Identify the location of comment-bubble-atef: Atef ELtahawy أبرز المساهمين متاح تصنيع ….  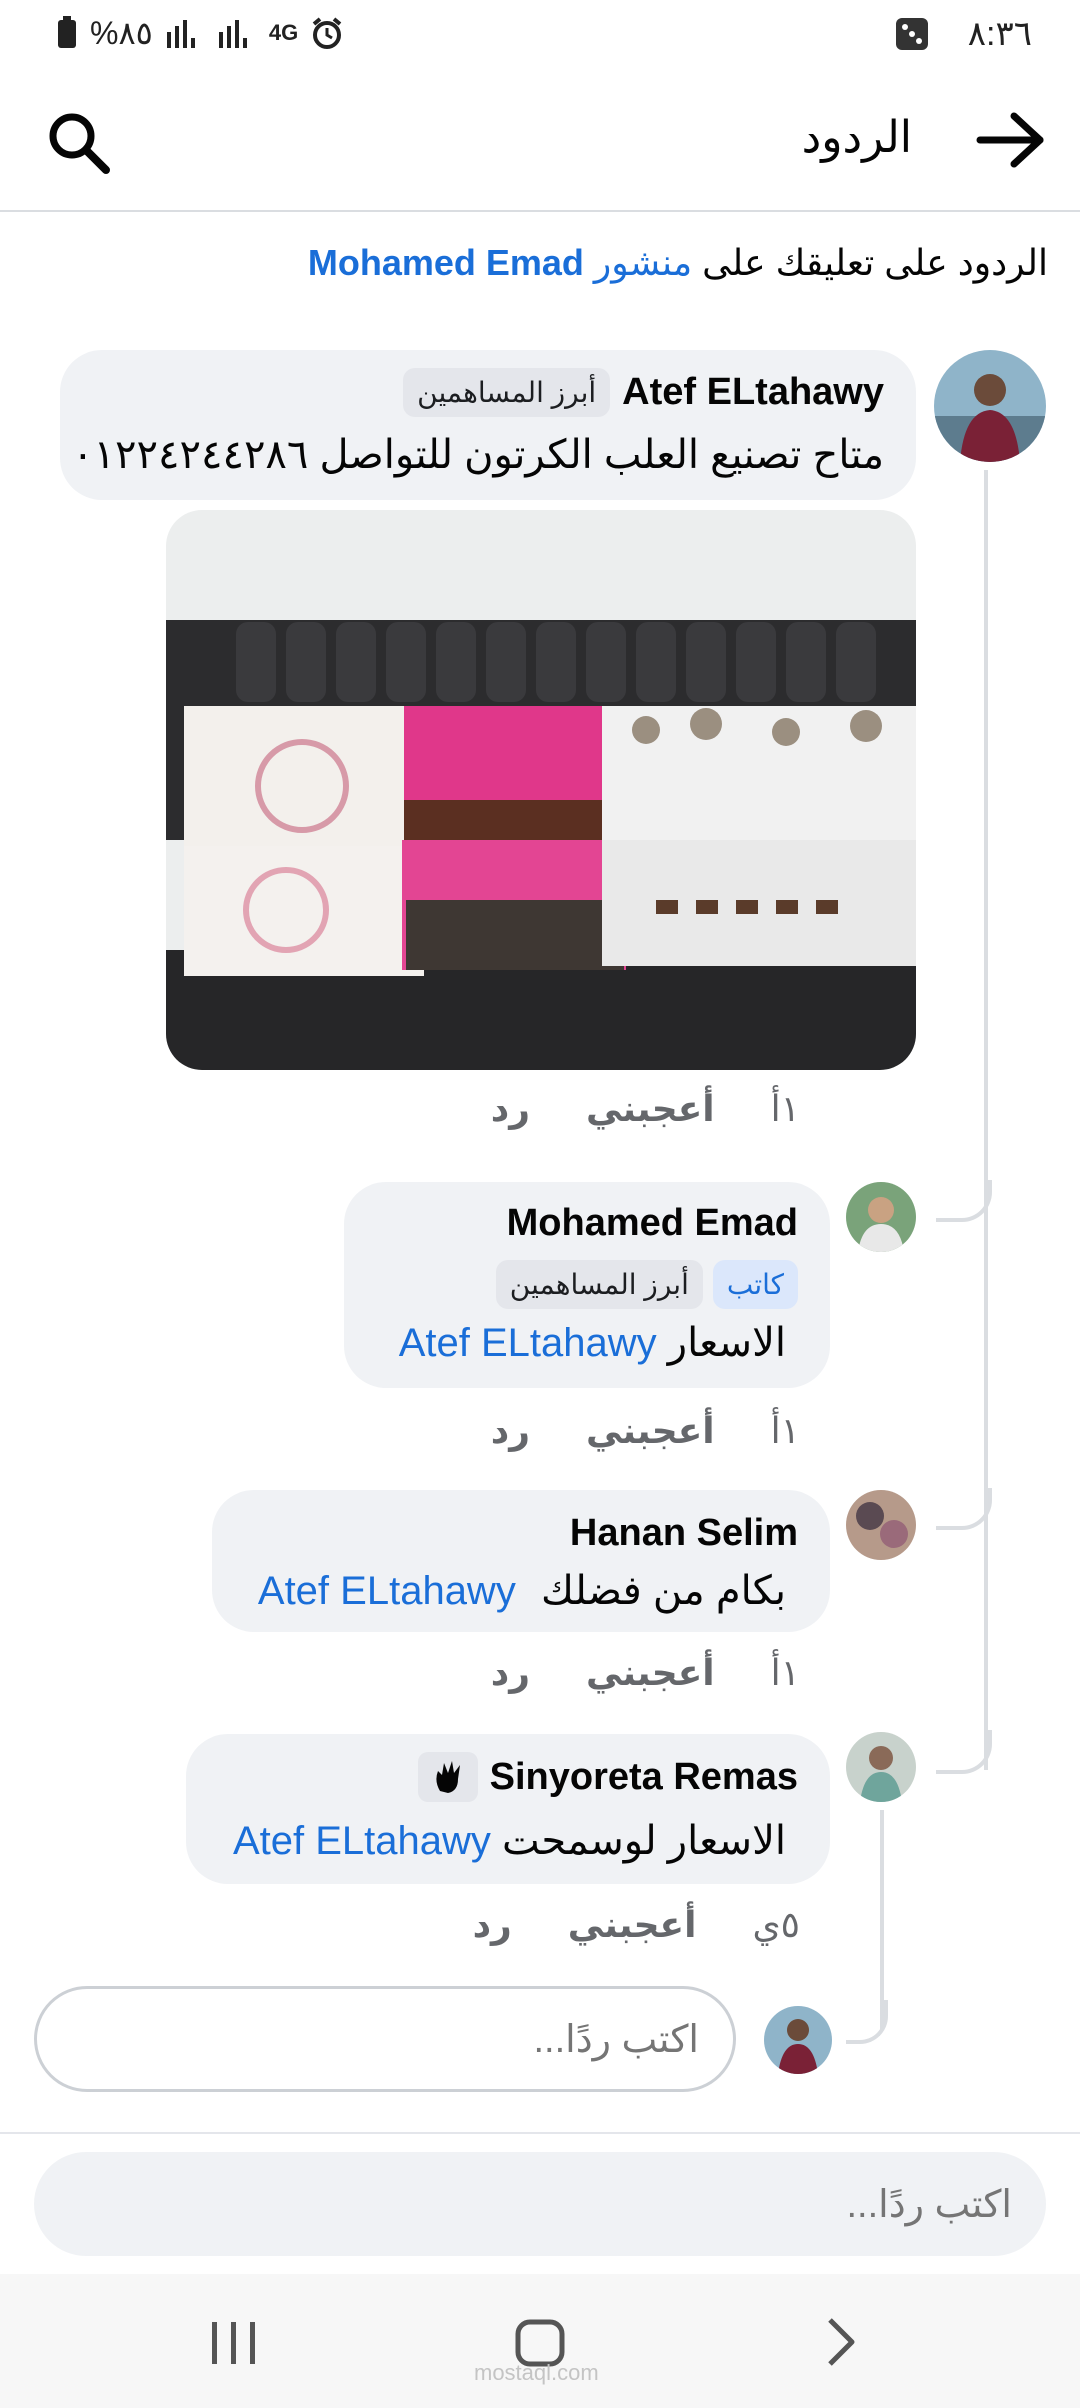
(488, 425).